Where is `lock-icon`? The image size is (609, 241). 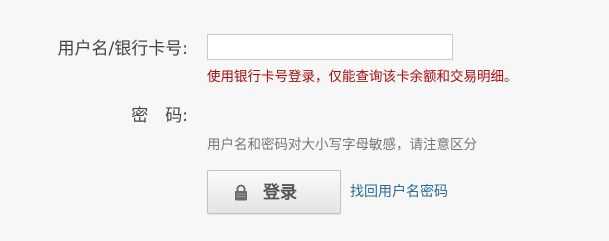
lock-icon is located at coordinates (241, 192).